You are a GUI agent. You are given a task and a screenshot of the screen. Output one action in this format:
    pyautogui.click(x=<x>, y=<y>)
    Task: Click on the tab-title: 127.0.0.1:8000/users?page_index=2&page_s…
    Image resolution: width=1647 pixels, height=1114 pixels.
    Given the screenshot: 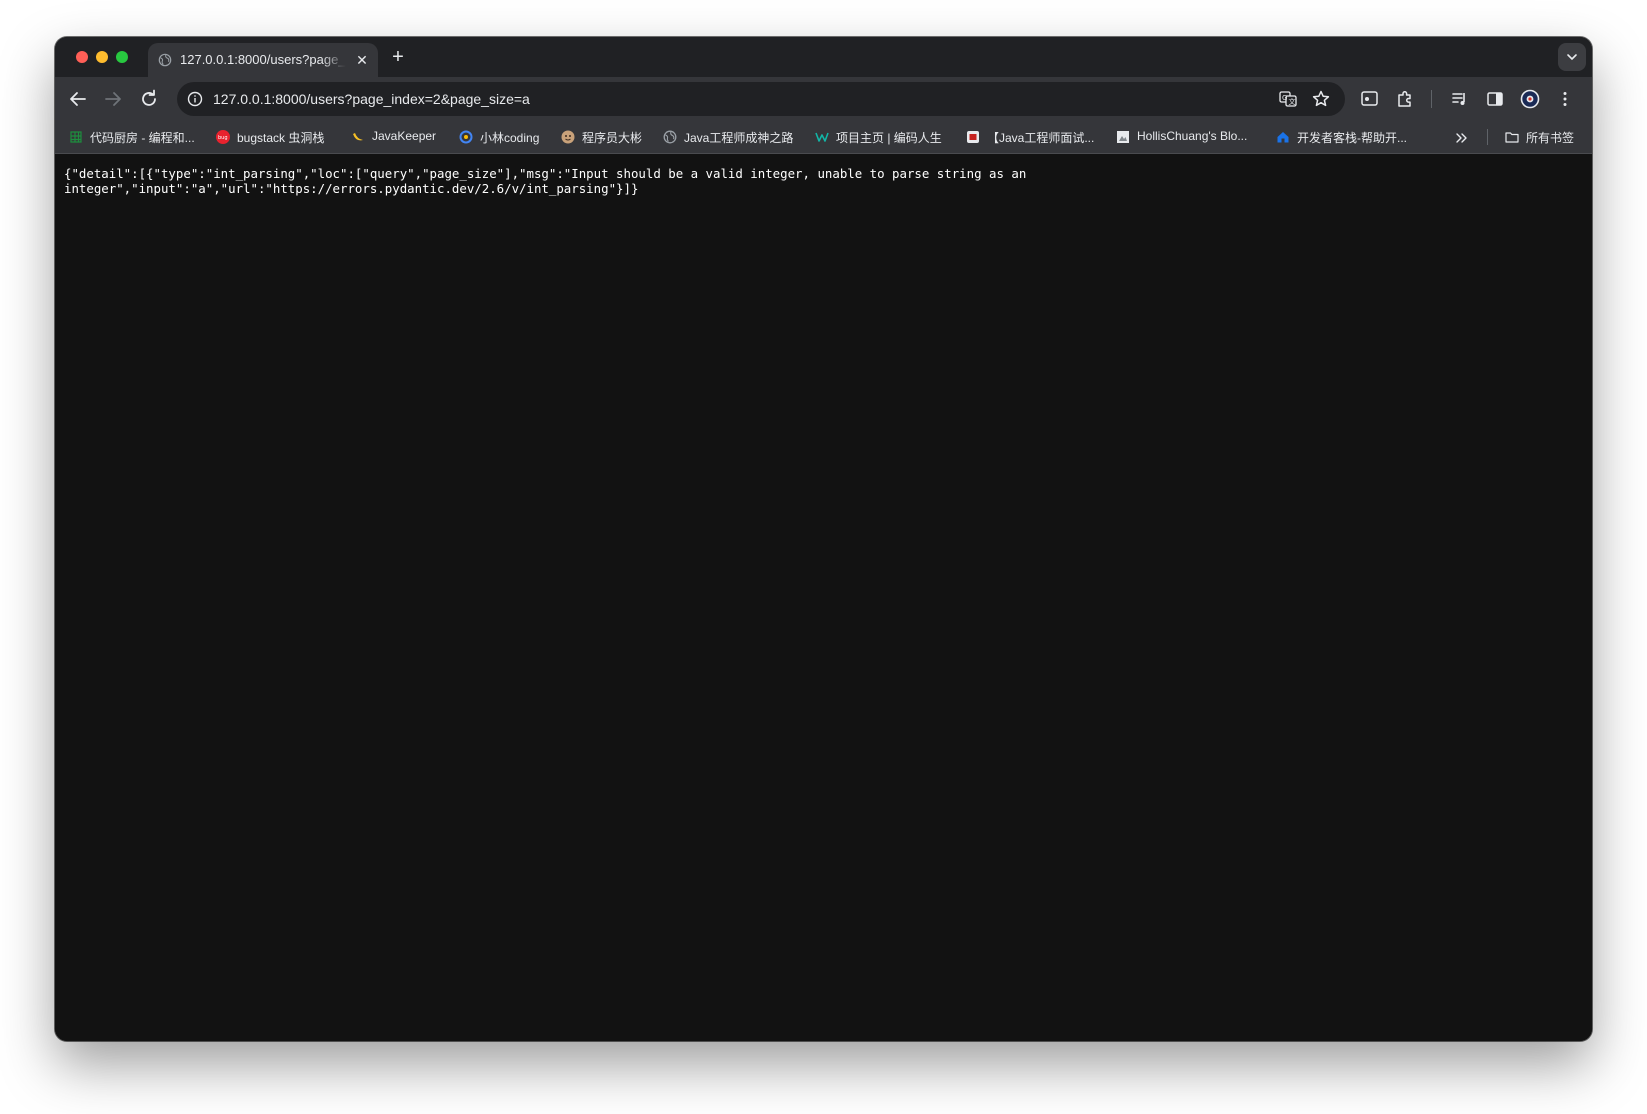 What is the action you would take?
    pyautogui.click(x=263, y=59)
    